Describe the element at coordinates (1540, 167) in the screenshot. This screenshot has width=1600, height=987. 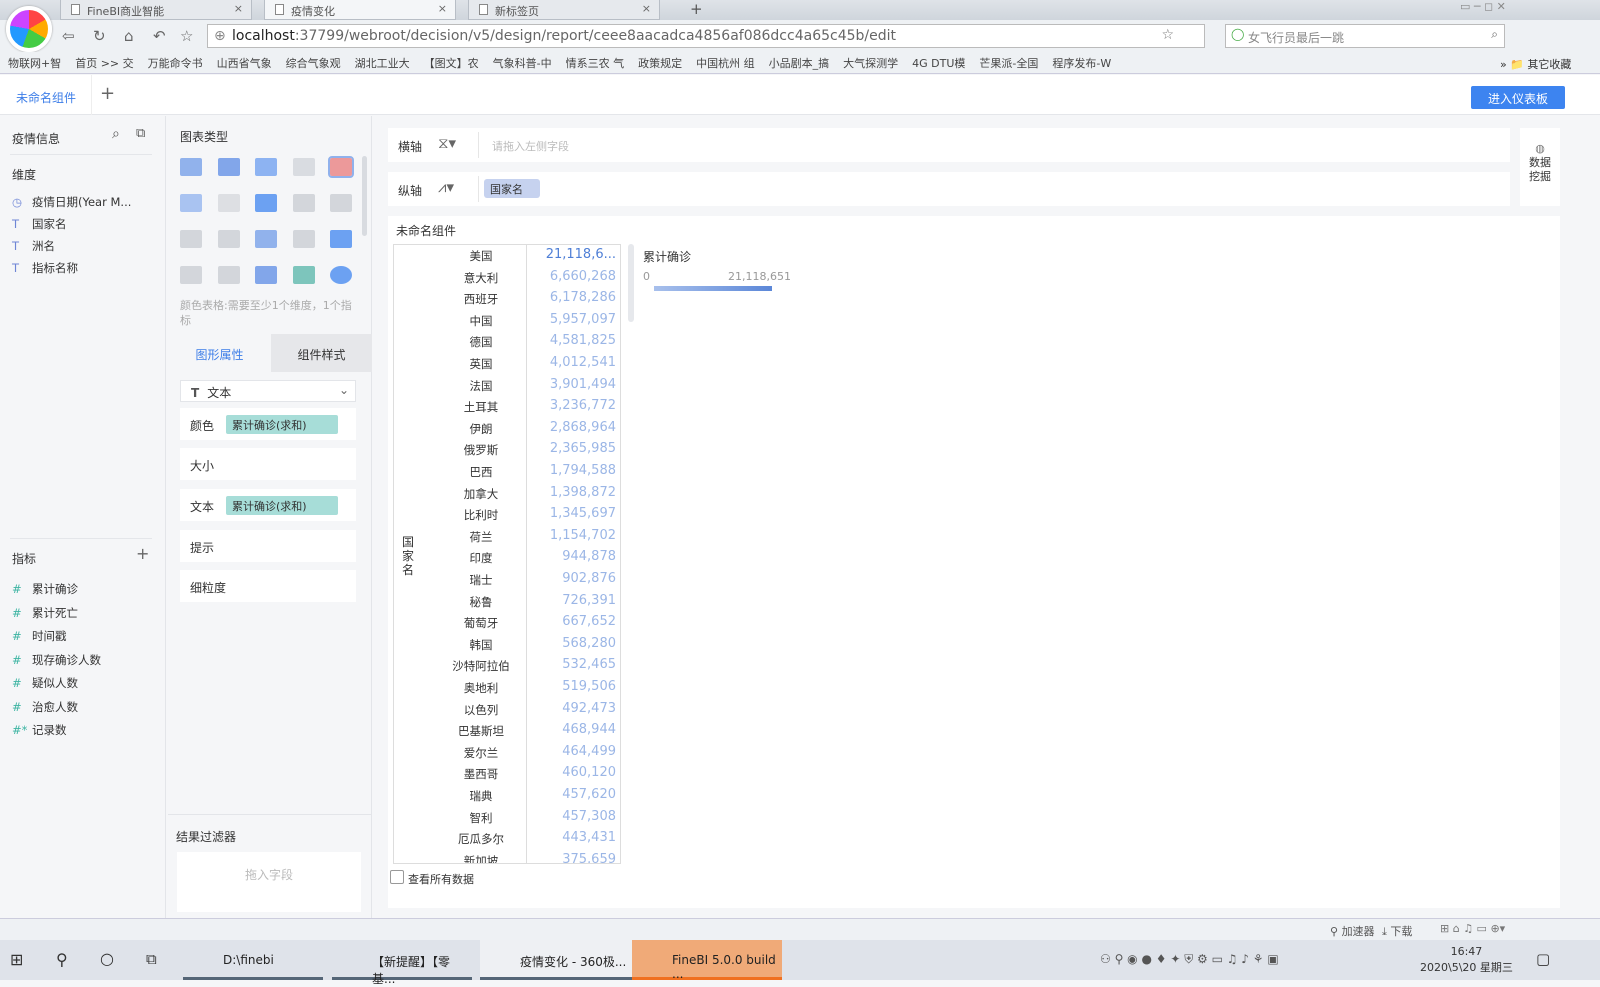
I see `data-mining-button: ◍ 数据挖掘` at that location.